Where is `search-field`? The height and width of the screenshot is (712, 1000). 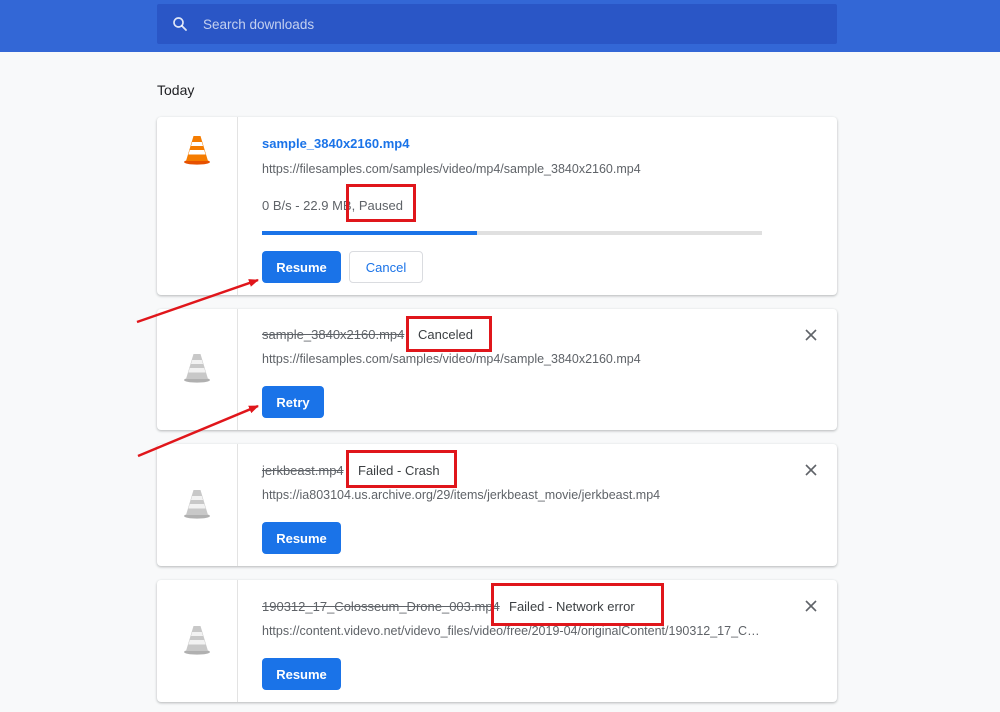
search-field is located at coordinates (497, 24).